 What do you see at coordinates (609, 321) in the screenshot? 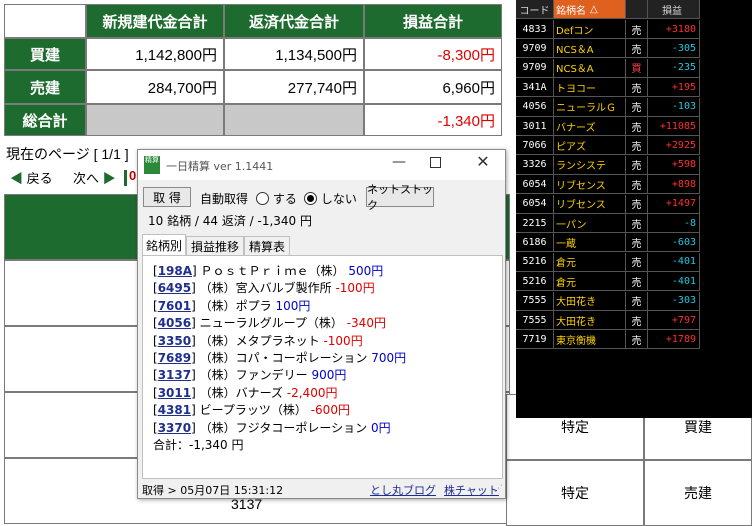
I see `ticker-row: 7555 大田花き売 +797` at bounding box center [609, 321].